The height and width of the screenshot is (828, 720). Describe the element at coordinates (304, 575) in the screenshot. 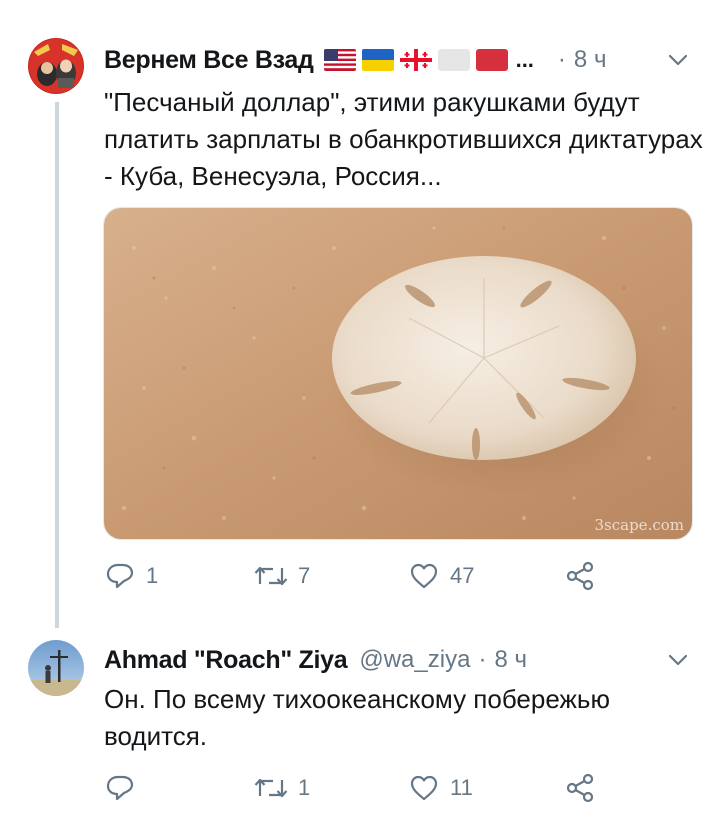

I see `retweet-count: 7` at that location.